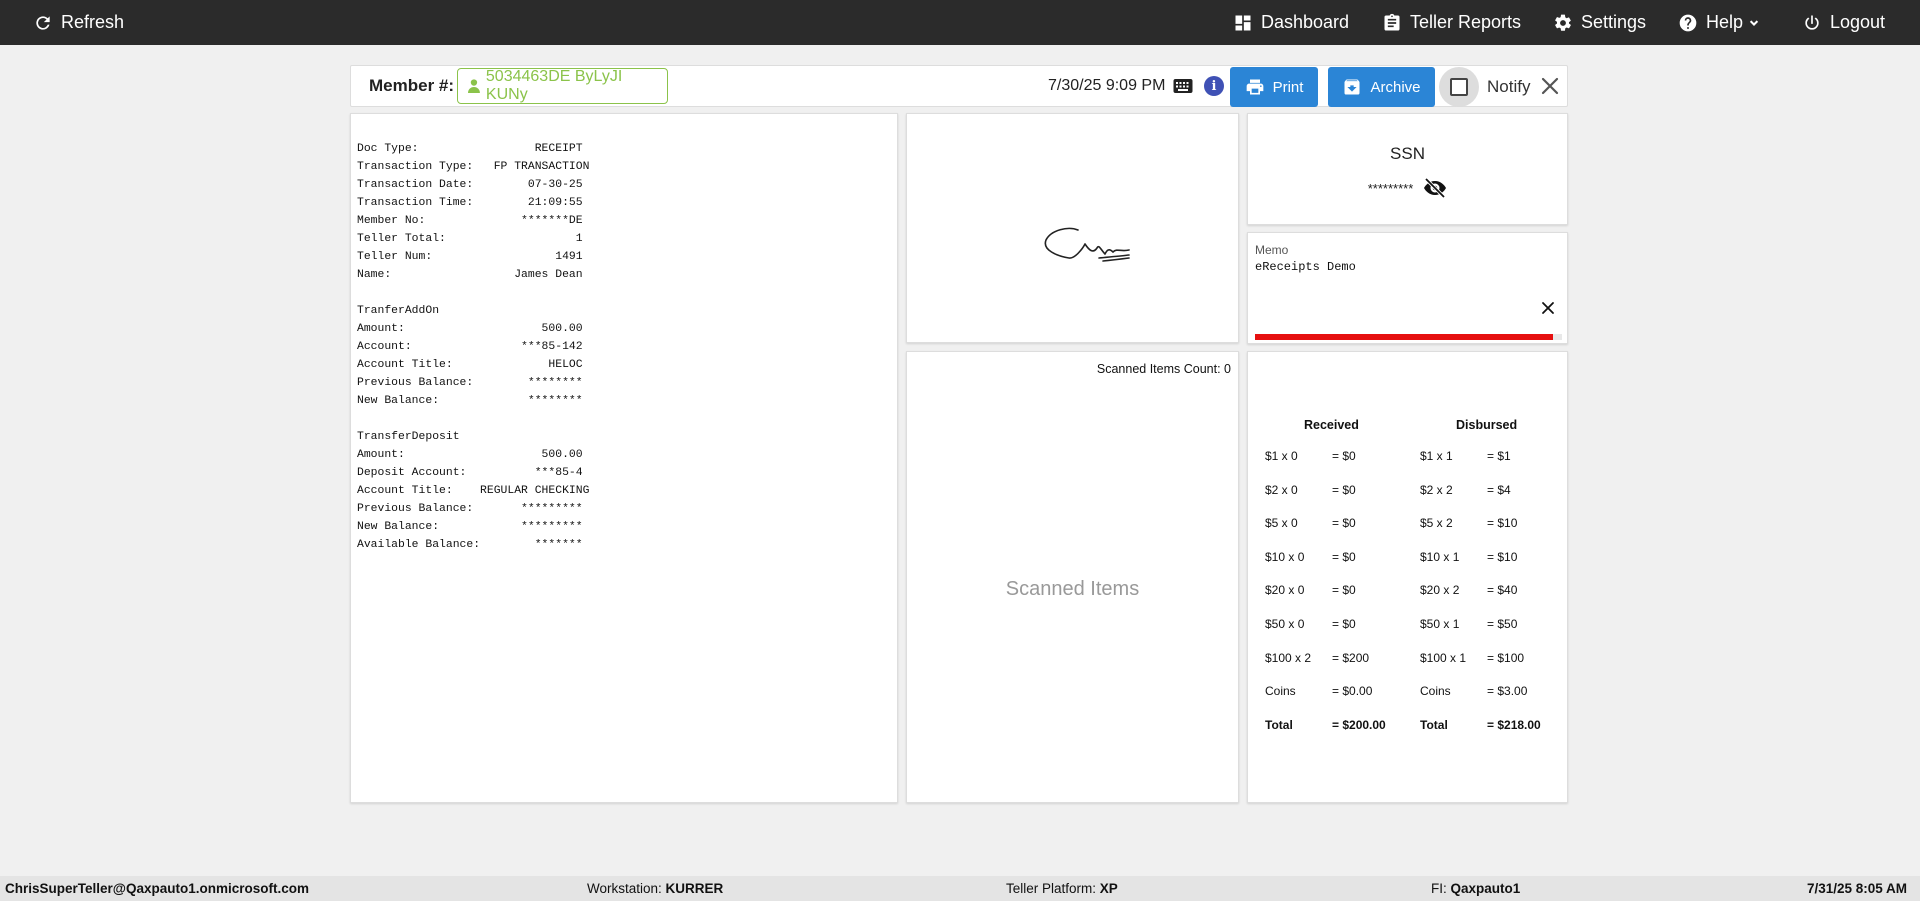 The image size is (1920, 901). I want to click on settings-label: Settings, so click(1614, 22).